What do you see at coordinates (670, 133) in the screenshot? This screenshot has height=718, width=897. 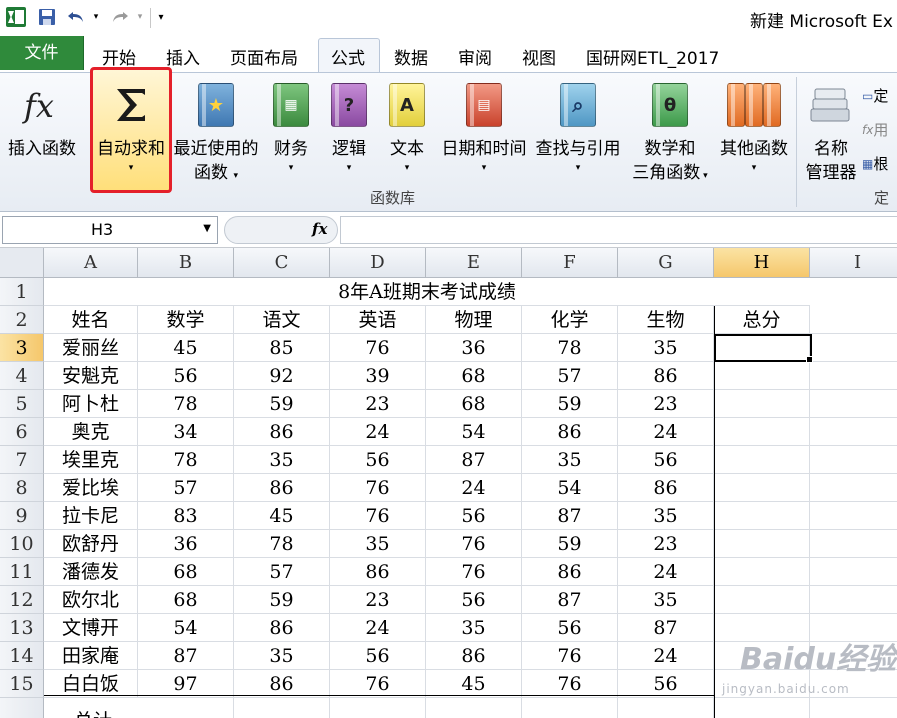 I see `math-trig-button: θ 数学和 三角函数 ▾` at bounding box center [670, 133].